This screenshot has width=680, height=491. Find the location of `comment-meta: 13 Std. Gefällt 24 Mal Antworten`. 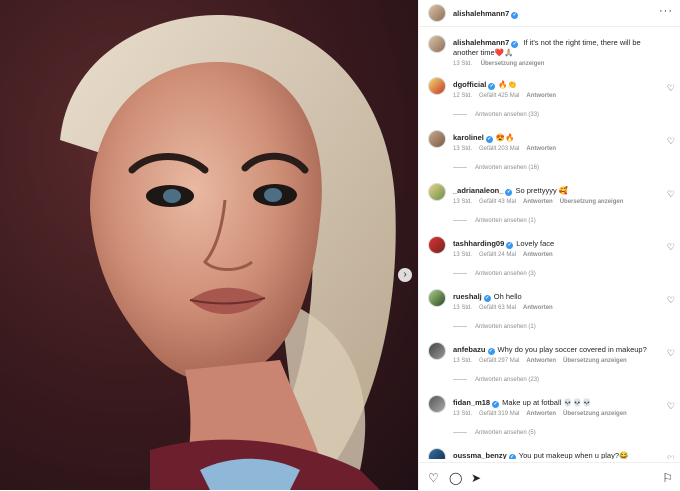

comment-meta: 13 Std. Gefällt 24 Mal Antworten is located at coordinates (506, 255).